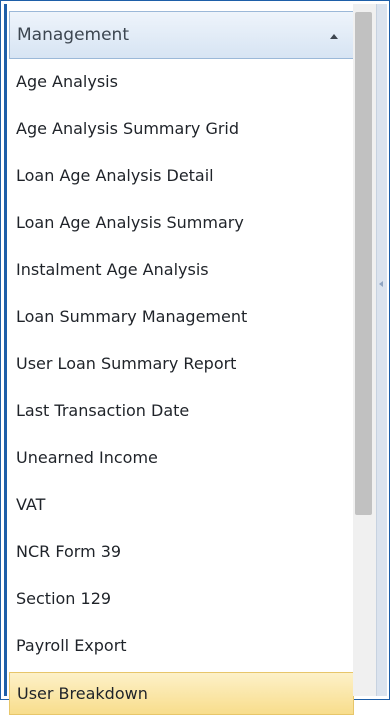  I want to click on menu-item-loan-age-analysis-summary: Loan Age Analysis Summary, so click(181, 223).